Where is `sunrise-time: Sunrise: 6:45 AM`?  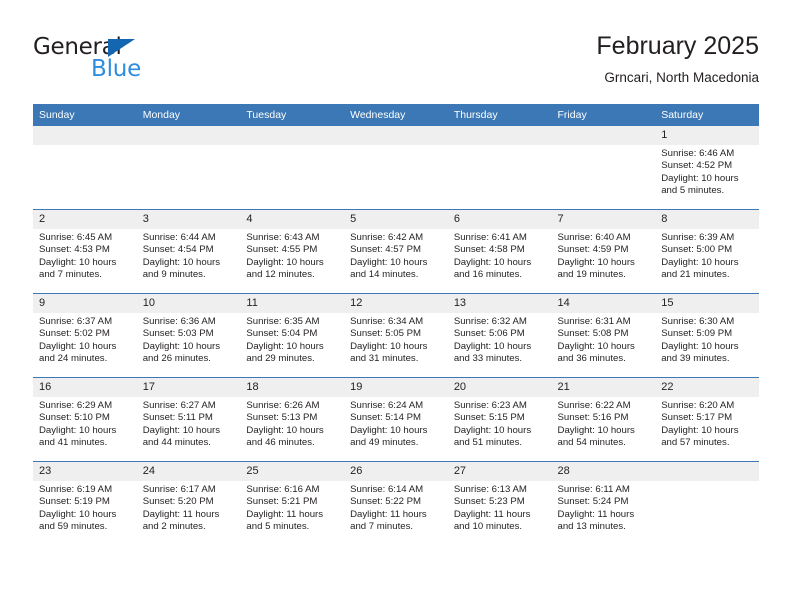
sunrise-time: Sunrise: 6:45 AM is located at coordinates (76, 237).